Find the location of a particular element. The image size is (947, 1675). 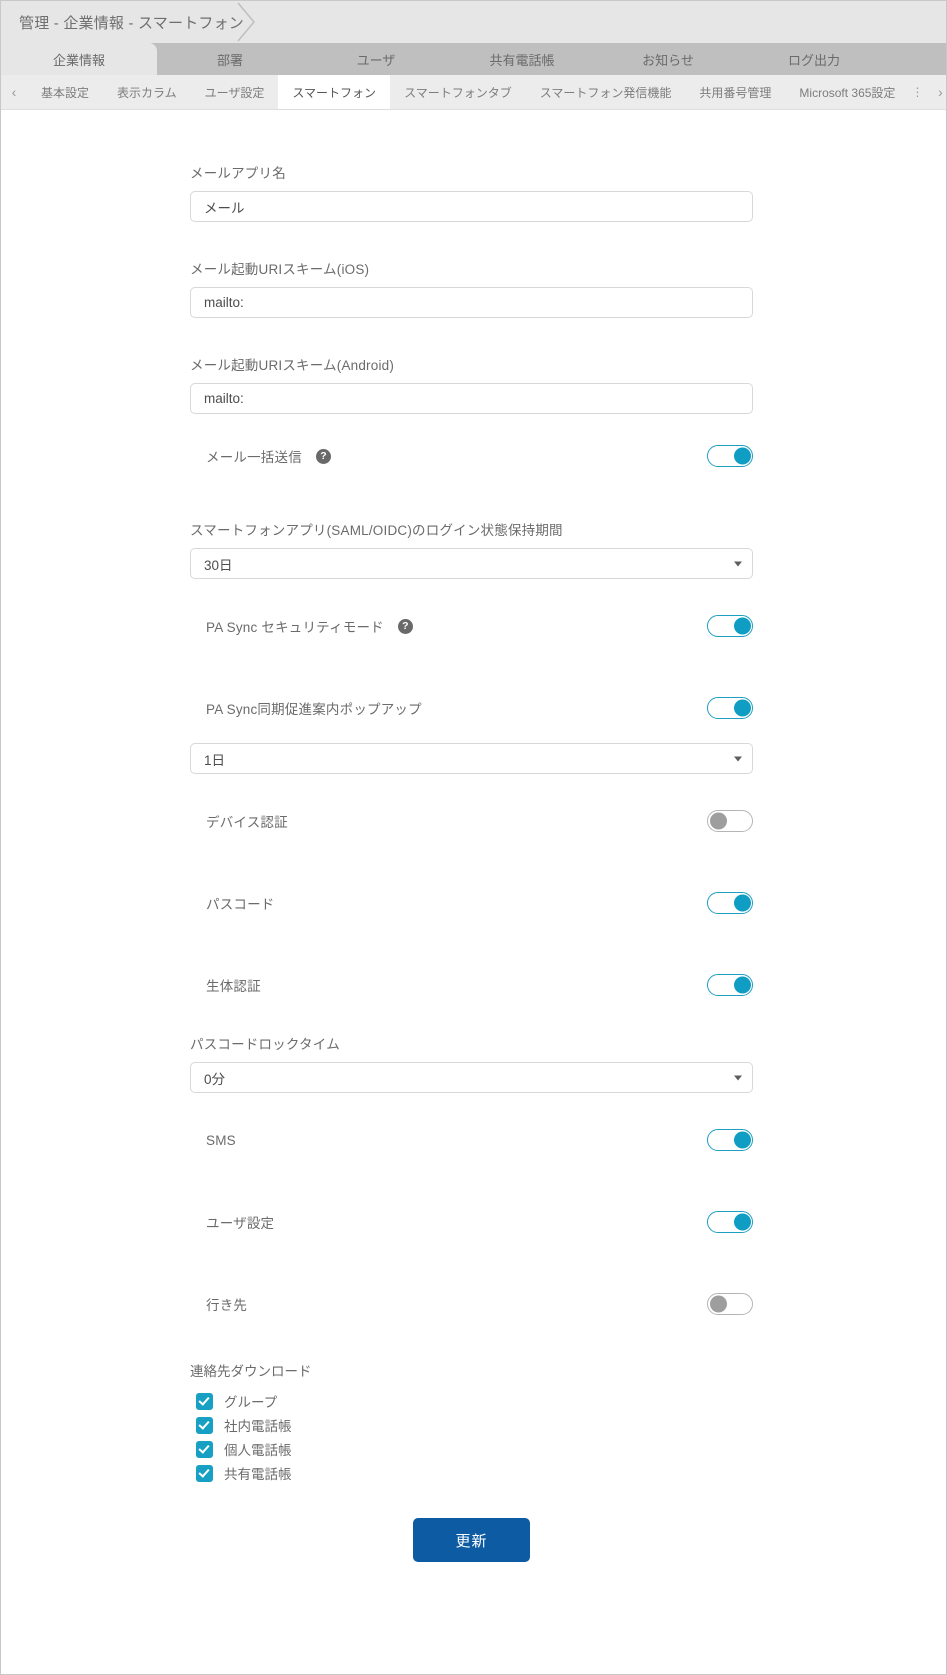

passcode-lock-time-select-wrap: 0分 is located at coordinates (471, 1077).